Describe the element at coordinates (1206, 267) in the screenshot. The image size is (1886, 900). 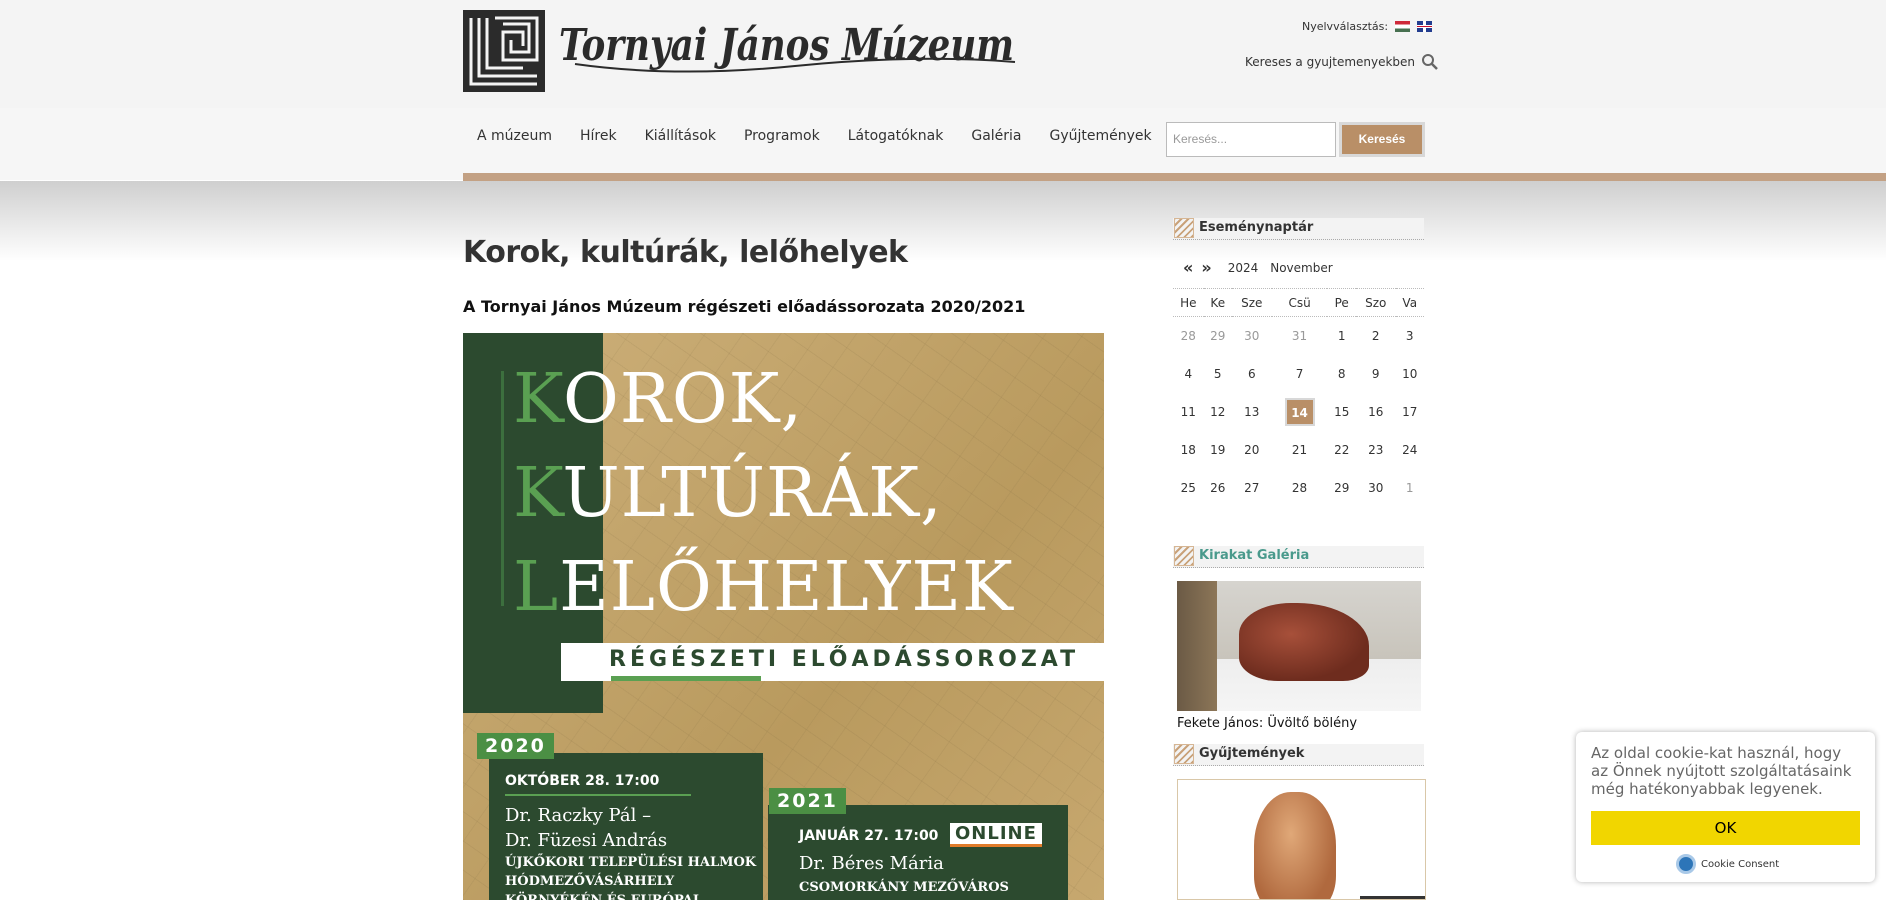
I see `calendar-next-button: »` at that location.